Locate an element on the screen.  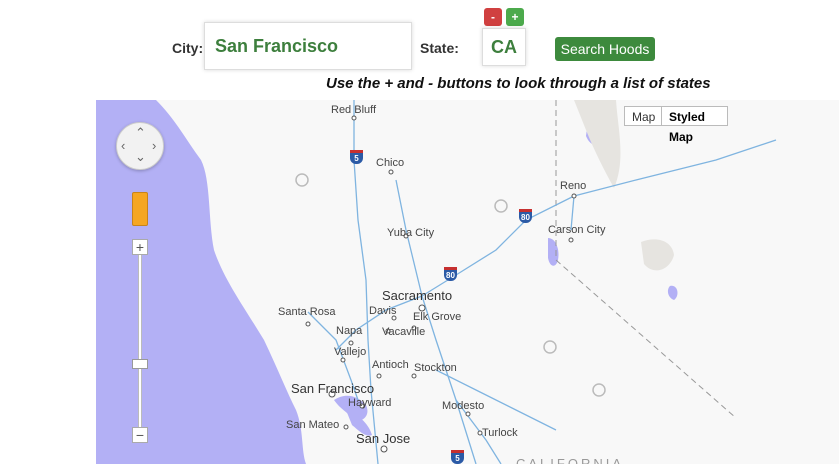
lake-small is located at coordinates (672, 292).